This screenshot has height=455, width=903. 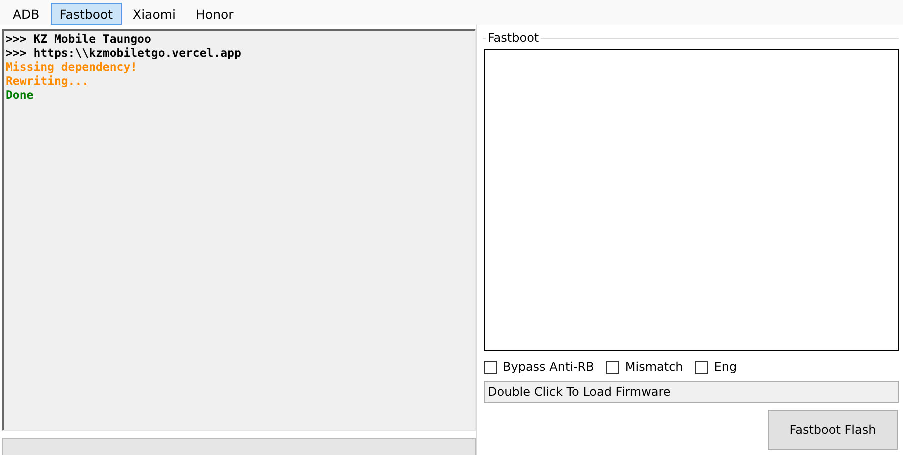 I want to click on group-title: Fastboot, so click(x=513, y=38).